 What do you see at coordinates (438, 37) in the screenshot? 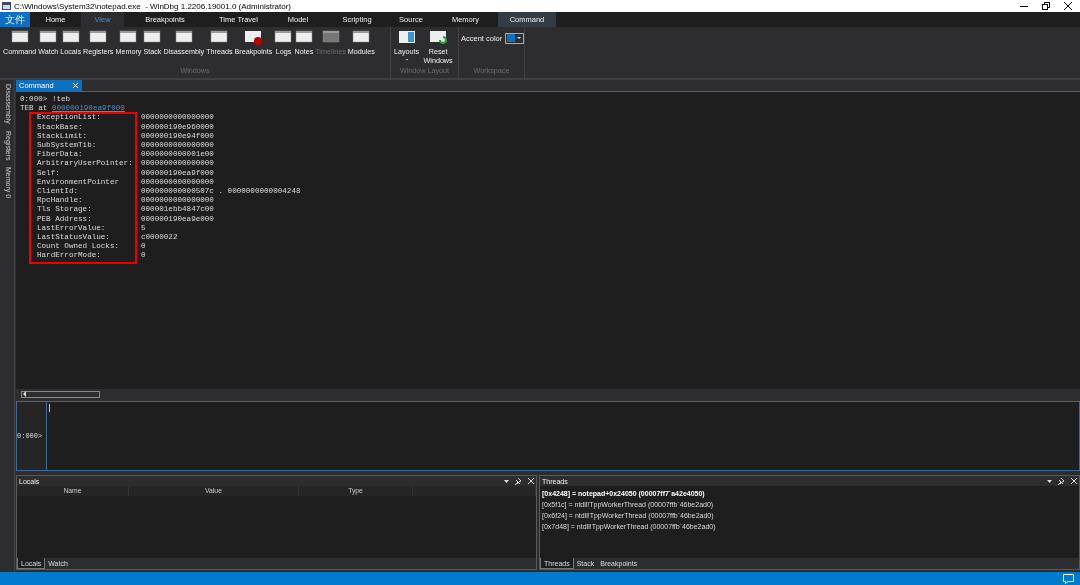
I see `reset-icon` at bounding box center [438, 37].